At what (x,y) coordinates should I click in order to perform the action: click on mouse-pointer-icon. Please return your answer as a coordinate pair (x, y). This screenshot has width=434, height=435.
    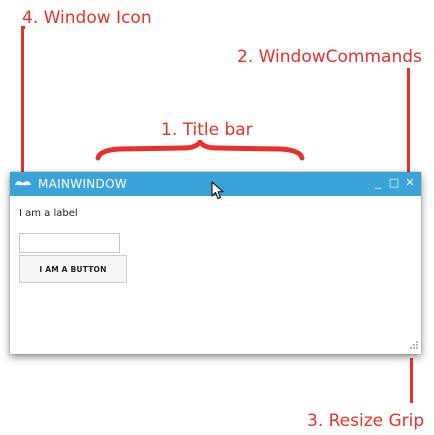
    Looking at the image, I should click on (217, 190).